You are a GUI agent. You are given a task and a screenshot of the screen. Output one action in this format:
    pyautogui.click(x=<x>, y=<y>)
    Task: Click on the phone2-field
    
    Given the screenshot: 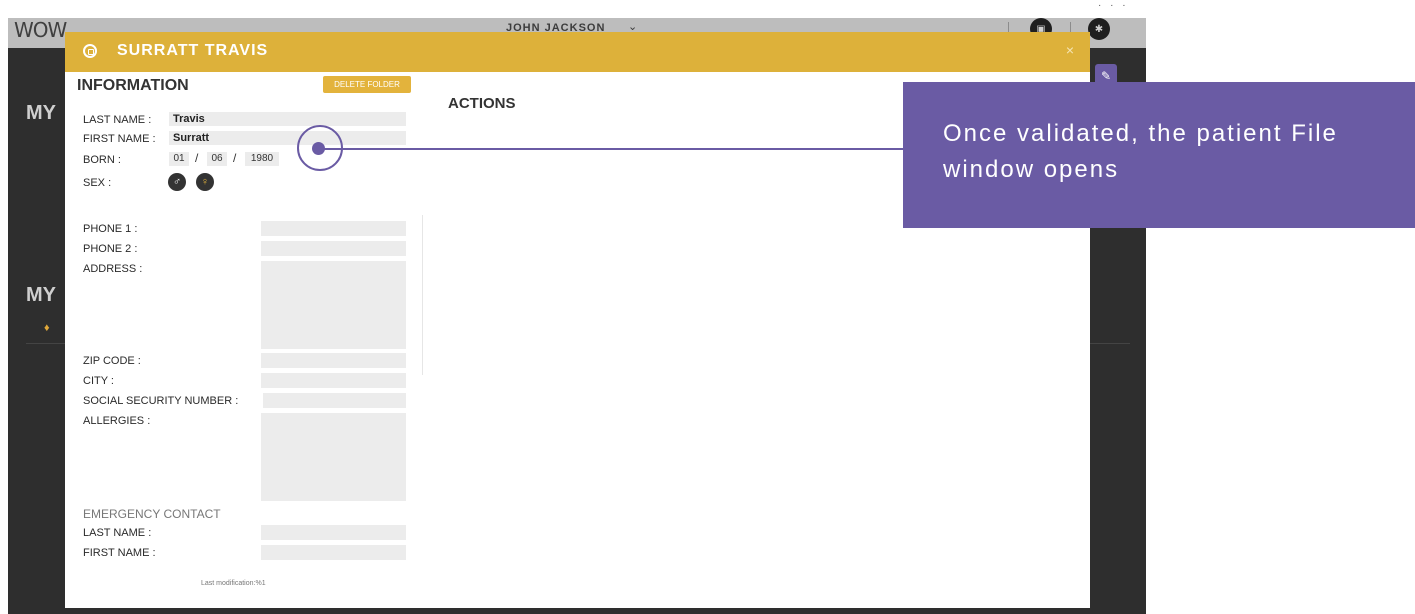 What is the action you would take?
    pyautogui.click(x=333, y=248)
    